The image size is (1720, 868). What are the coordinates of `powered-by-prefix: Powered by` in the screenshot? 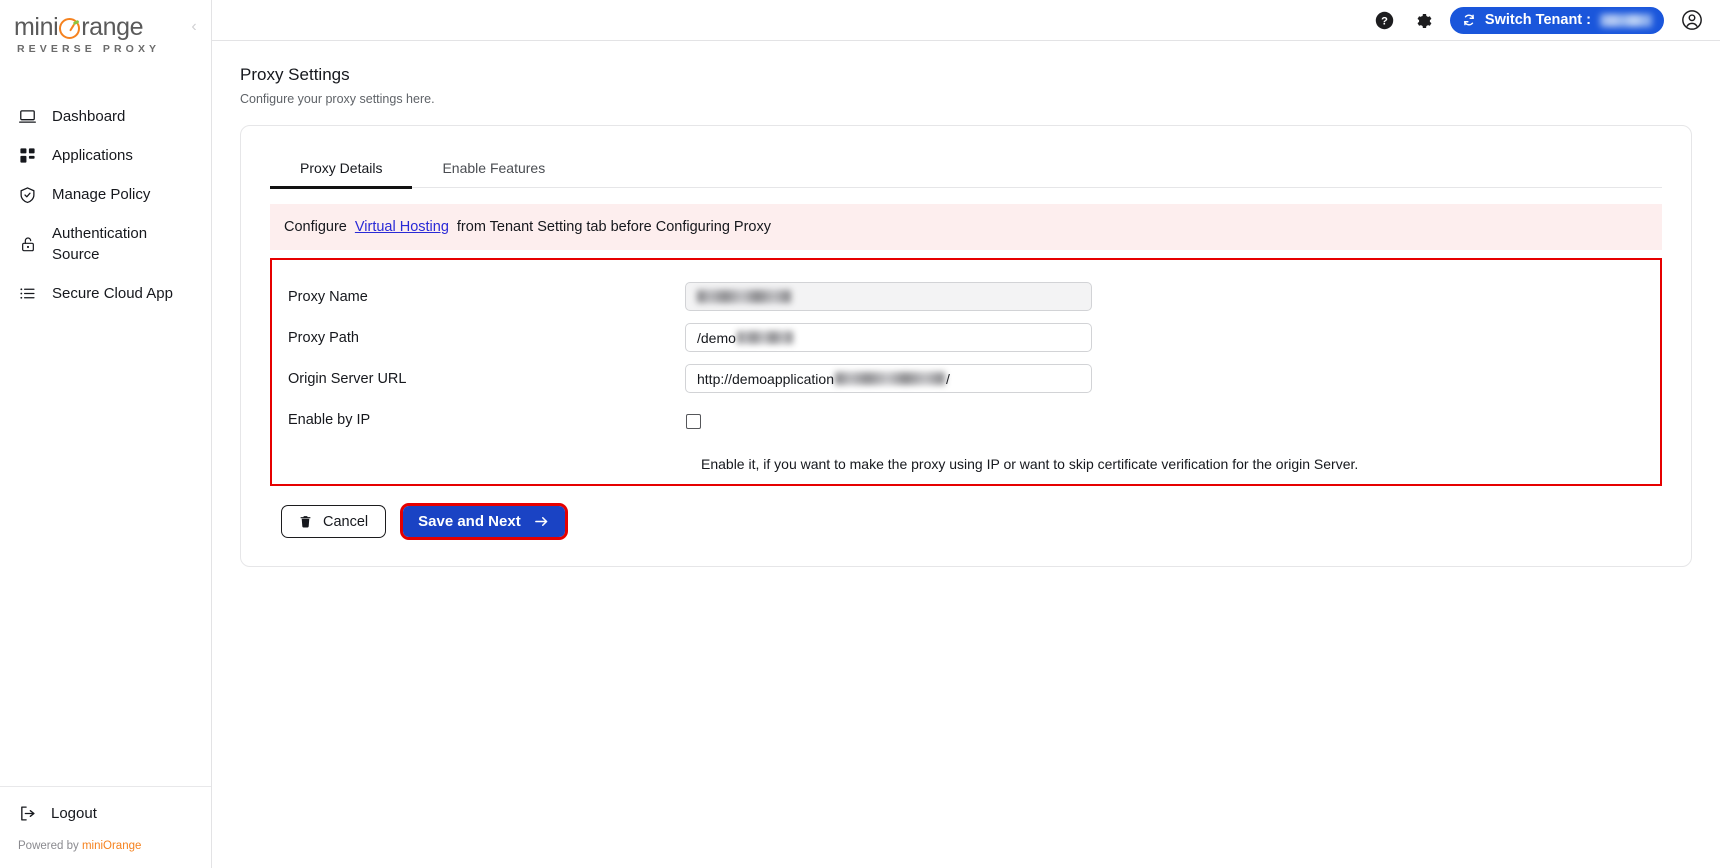 It's located at (50, 846).